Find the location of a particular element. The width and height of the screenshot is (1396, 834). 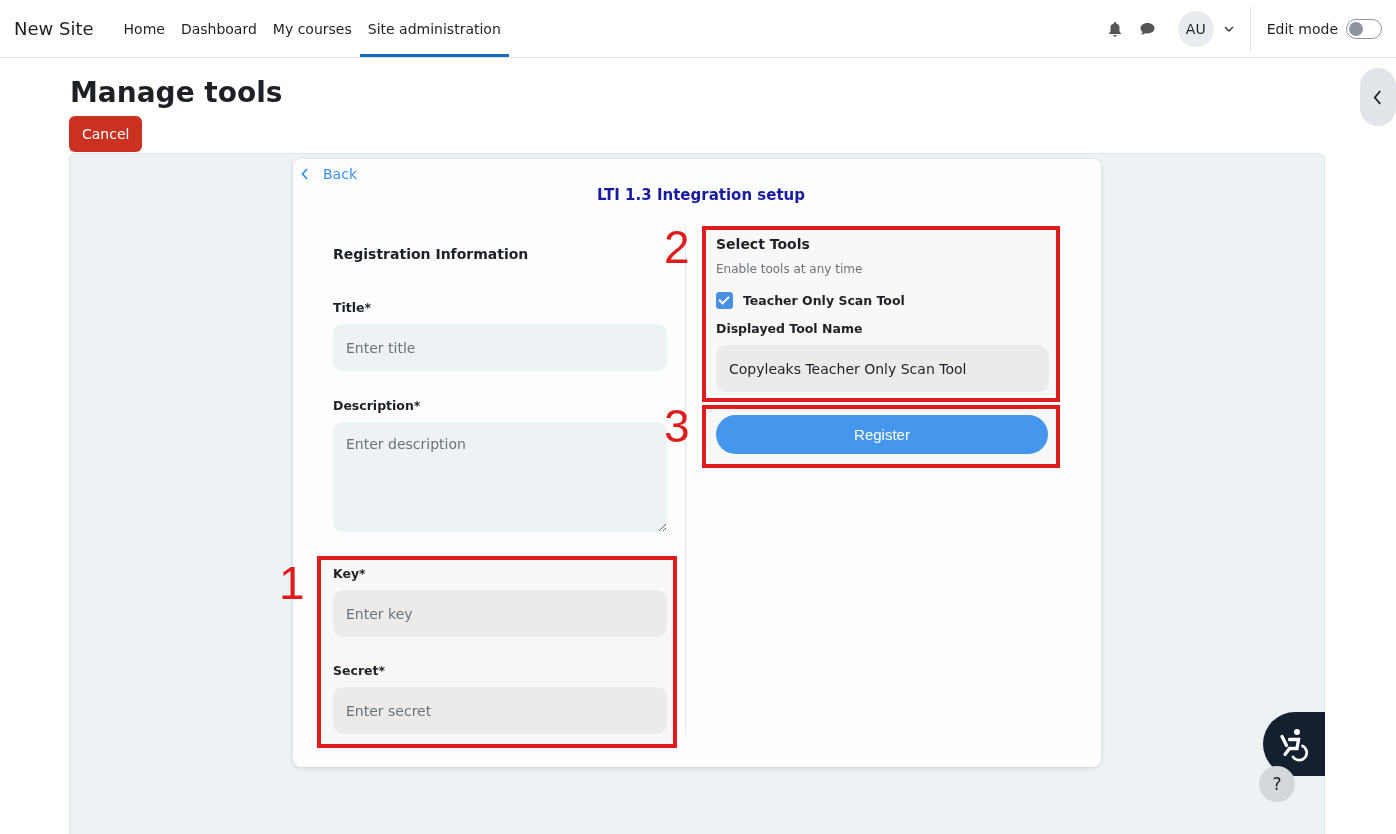

field-label: Title* is located at coordinates (353, 307).